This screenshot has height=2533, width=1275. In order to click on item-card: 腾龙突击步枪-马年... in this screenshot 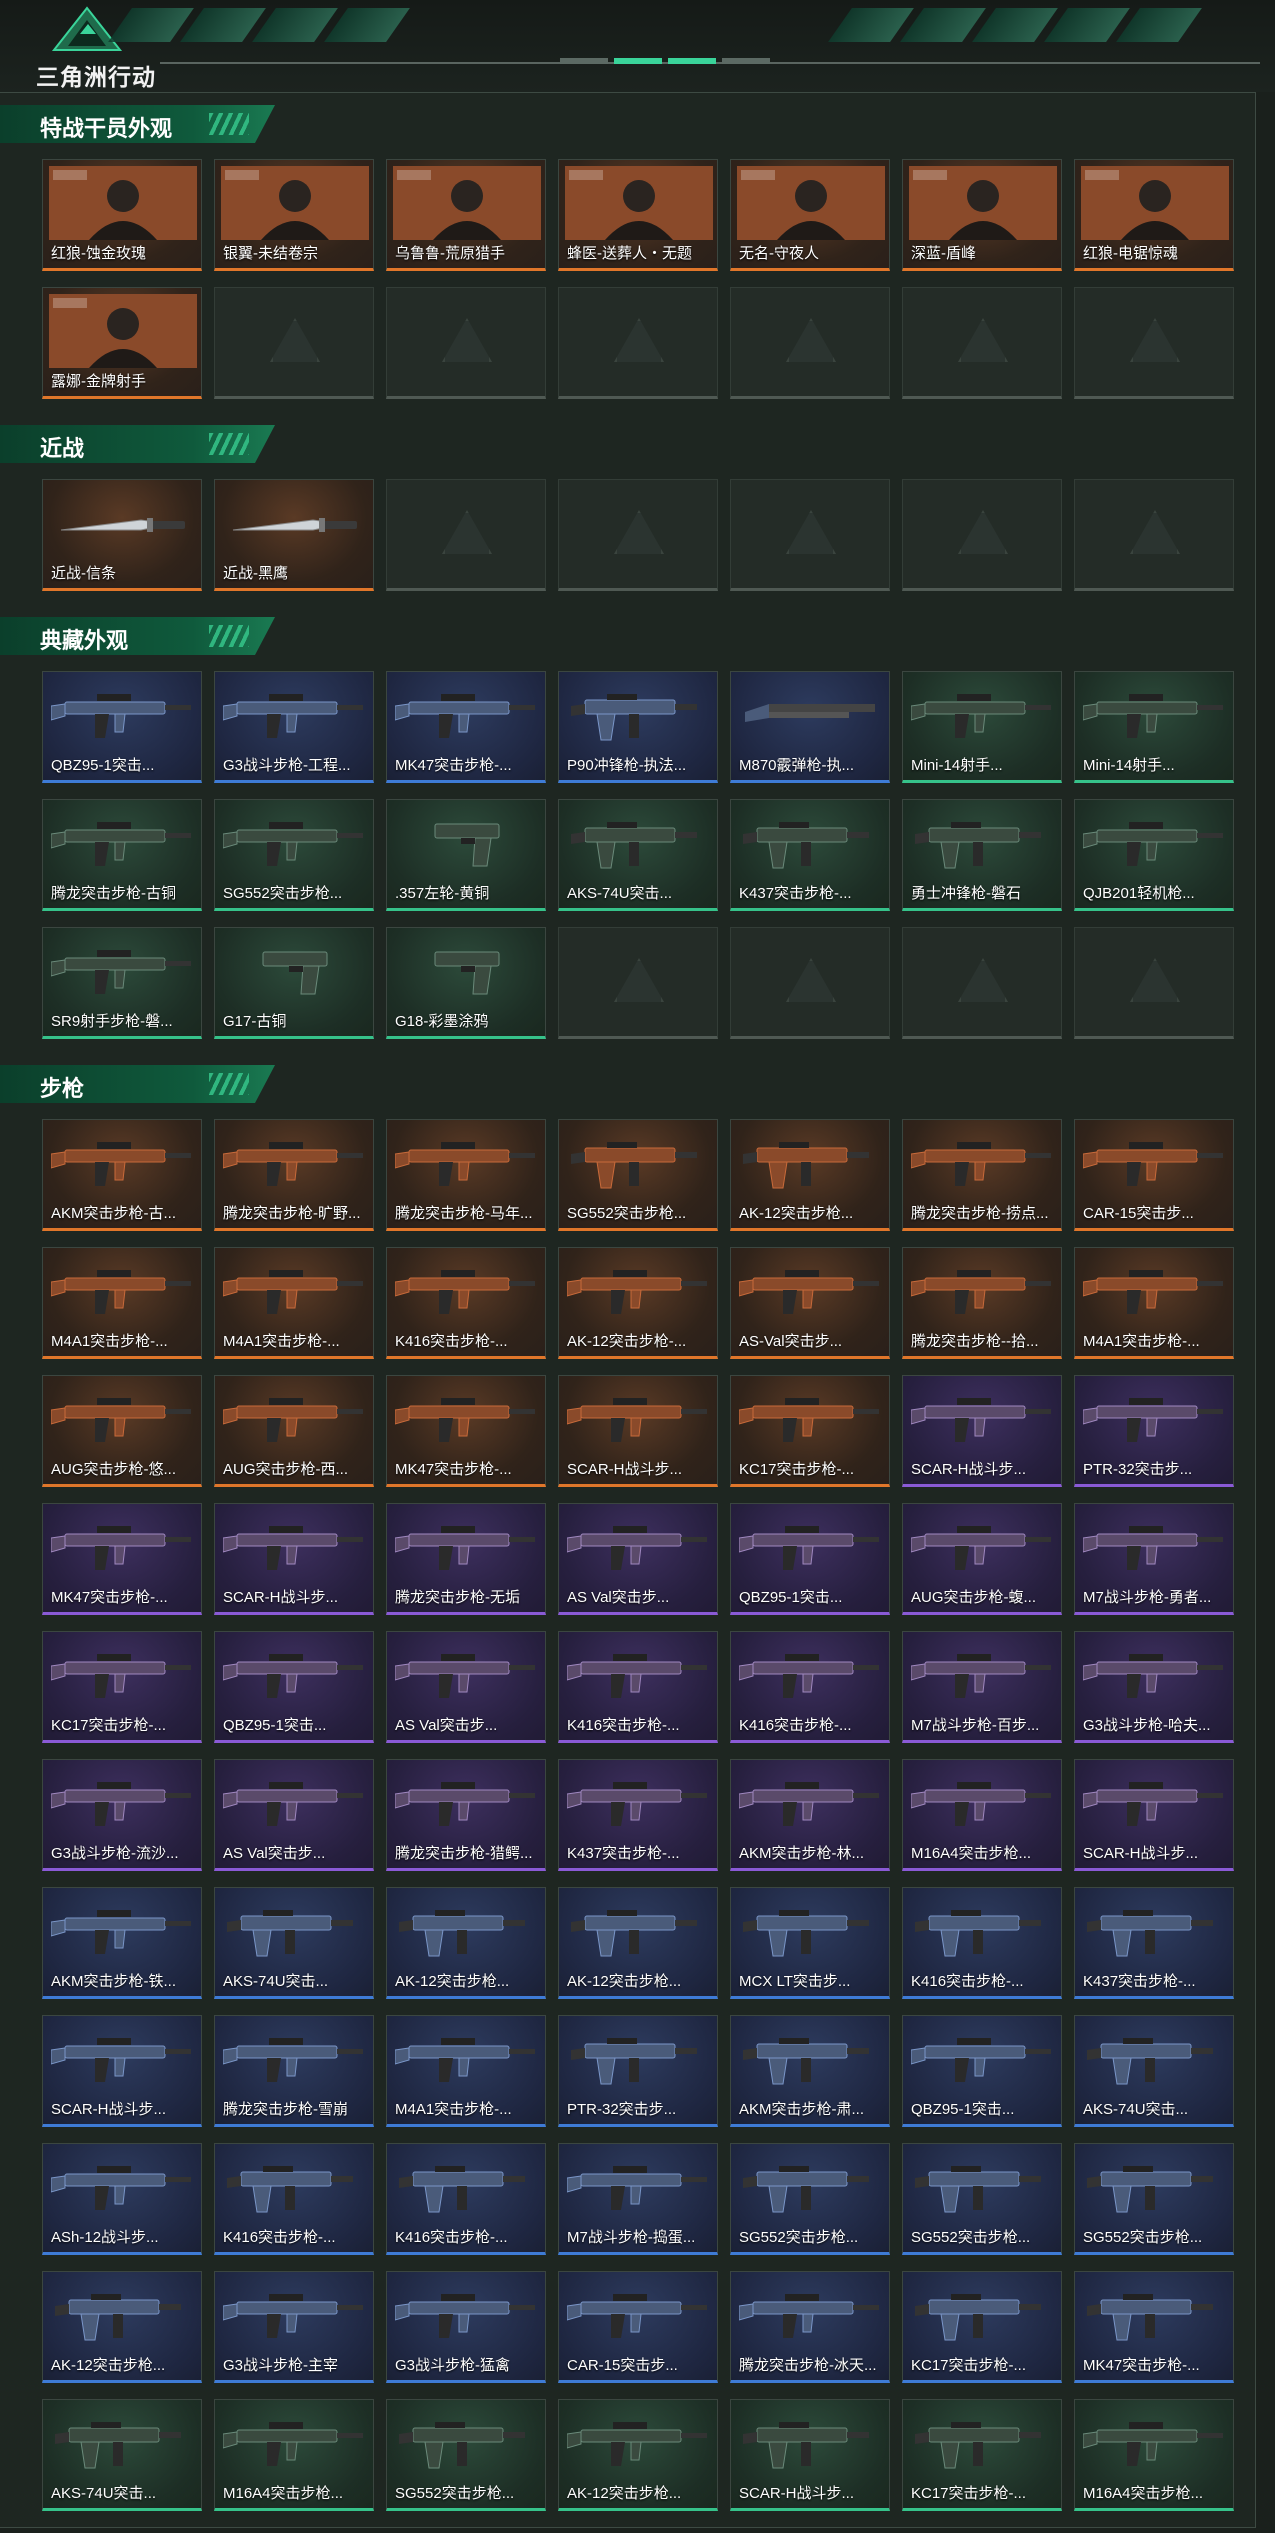, I will do `click(466, 1175)`.